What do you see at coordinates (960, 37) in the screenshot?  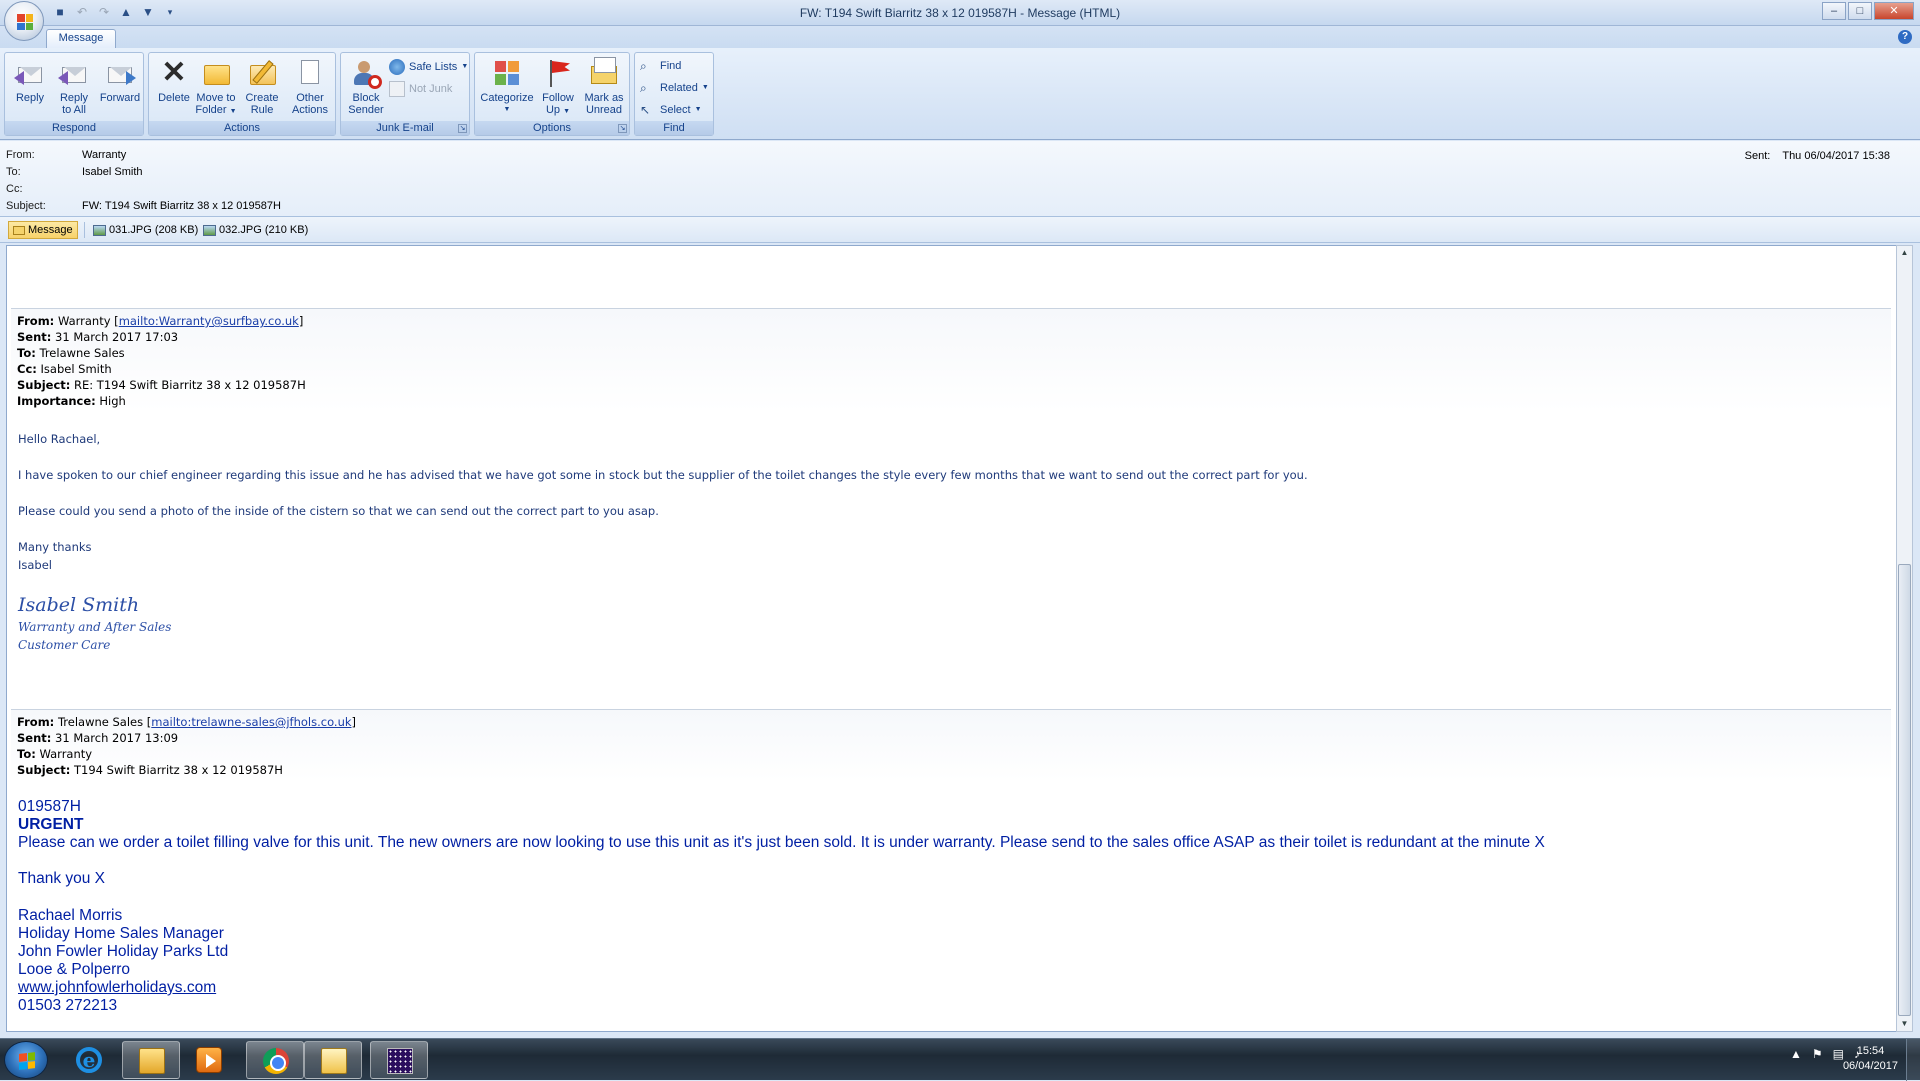 I see `ribbon-tabs: Message ?` at bounding box center [960, 37].